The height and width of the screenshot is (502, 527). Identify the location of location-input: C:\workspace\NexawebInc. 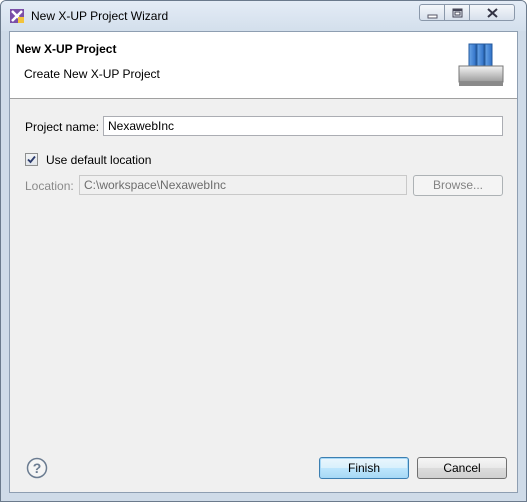
(243, 185).